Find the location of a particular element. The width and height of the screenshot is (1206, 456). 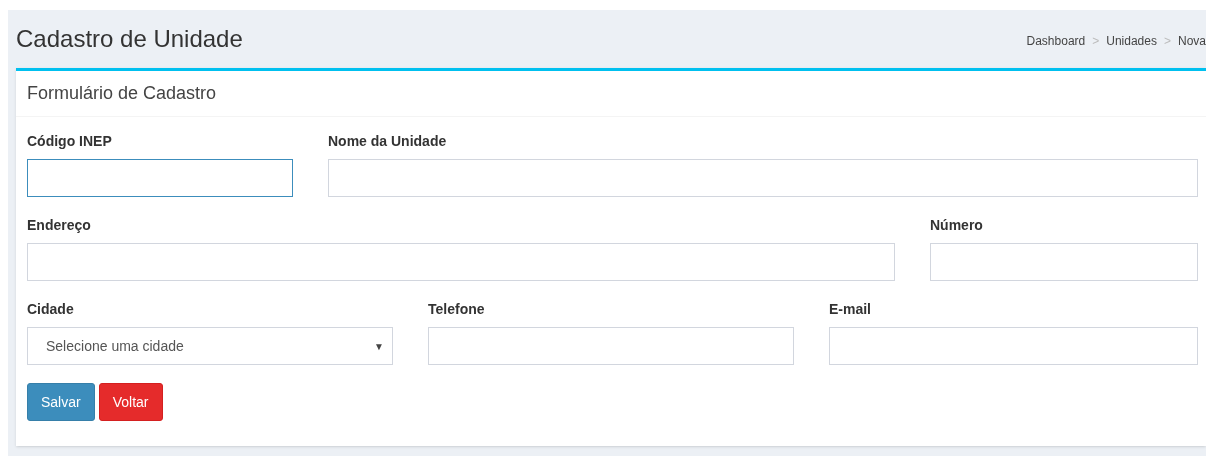

city-select: Selecione uma cidade ▼ is located at coordinates (210, 346).